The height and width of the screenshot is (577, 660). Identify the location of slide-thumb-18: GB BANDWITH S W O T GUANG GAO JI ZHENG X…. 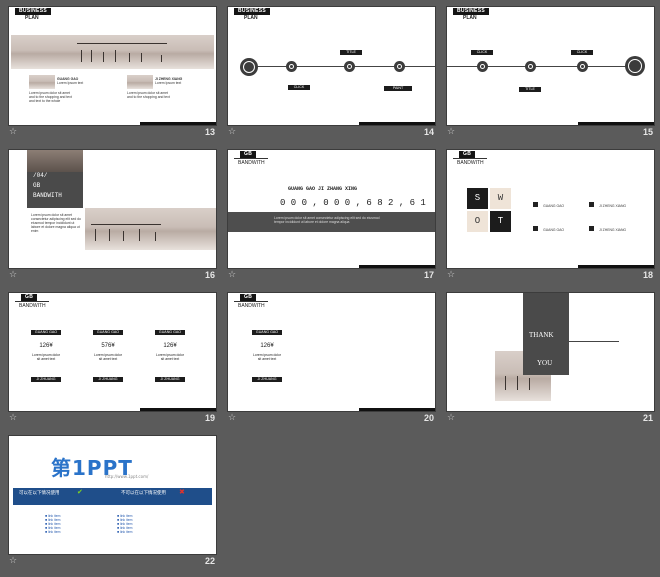
(551, 216).